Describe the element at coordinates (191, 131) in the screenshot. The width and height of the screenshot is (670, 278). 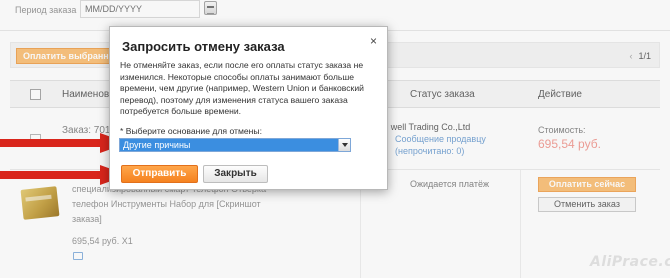
I see `reason-label: * Выберите основание для отмены:` at that location.